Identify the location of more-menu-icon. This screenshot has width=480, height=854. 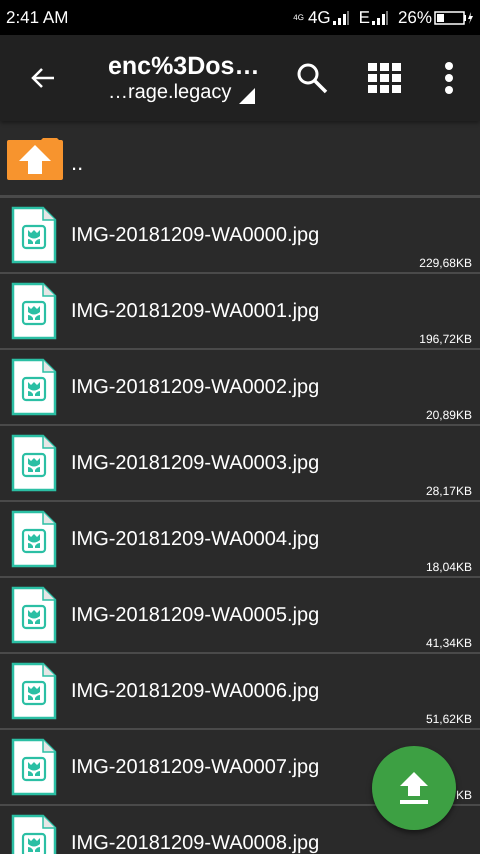
(449, 78).